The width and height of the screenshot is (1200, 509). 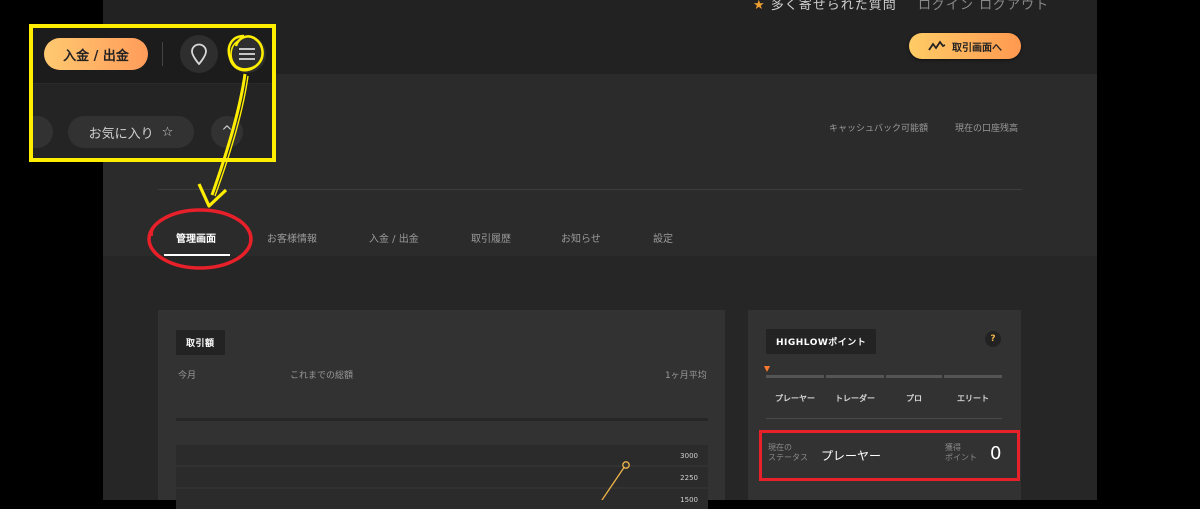 What do you see at coordinates (759, 6) in the screenshot?
I see `notice-star-icon: ★` at bounding box center [759, 6].